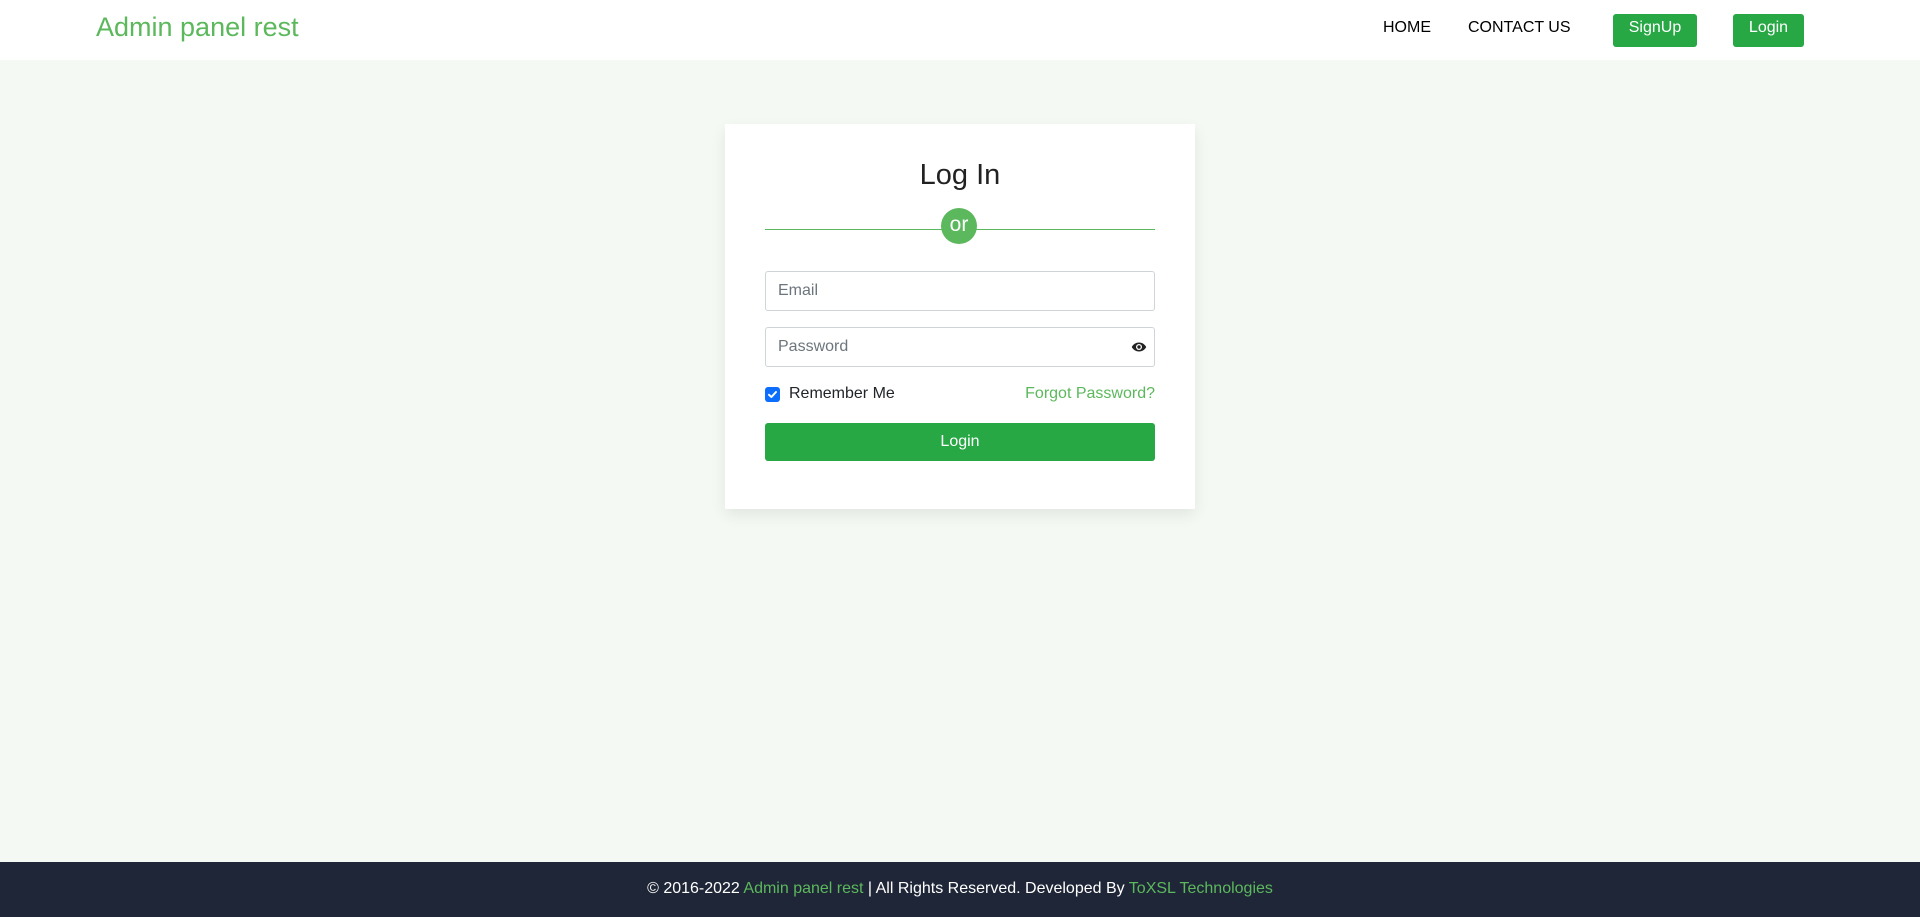  What do you see at coordinates (842, 394) in the screenshot?
I see `remember-me-label: Remember Me` at bounding box center [842, 394].